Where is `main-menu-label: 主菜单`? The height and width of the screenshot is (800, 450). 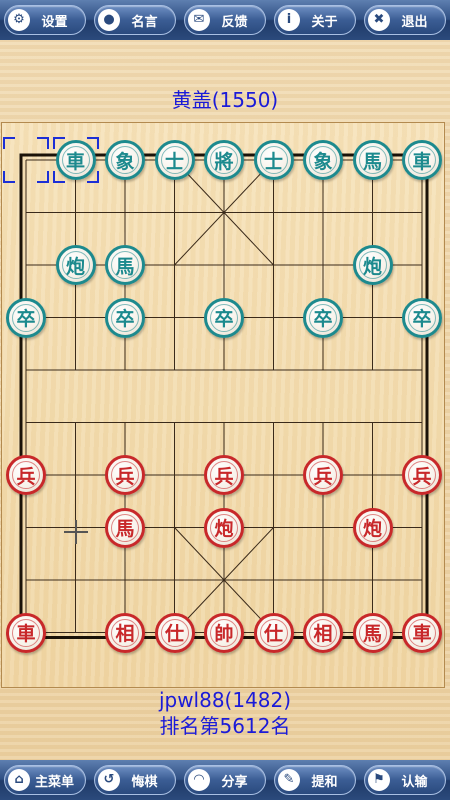 main-menu-label: 主菜单 is located at coordinates (54, 782).